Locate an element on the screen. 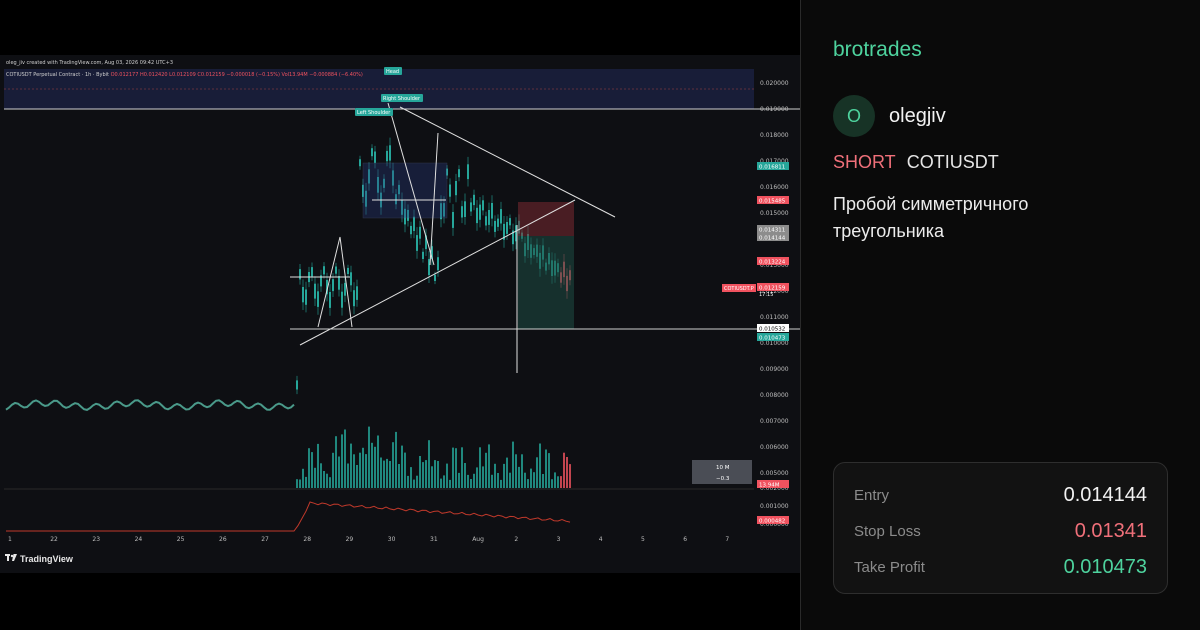 Image resolution: width=1200 pixels, height=630 pixels. pattern-label: Left Shoulder is located at coordinates (374, 113).